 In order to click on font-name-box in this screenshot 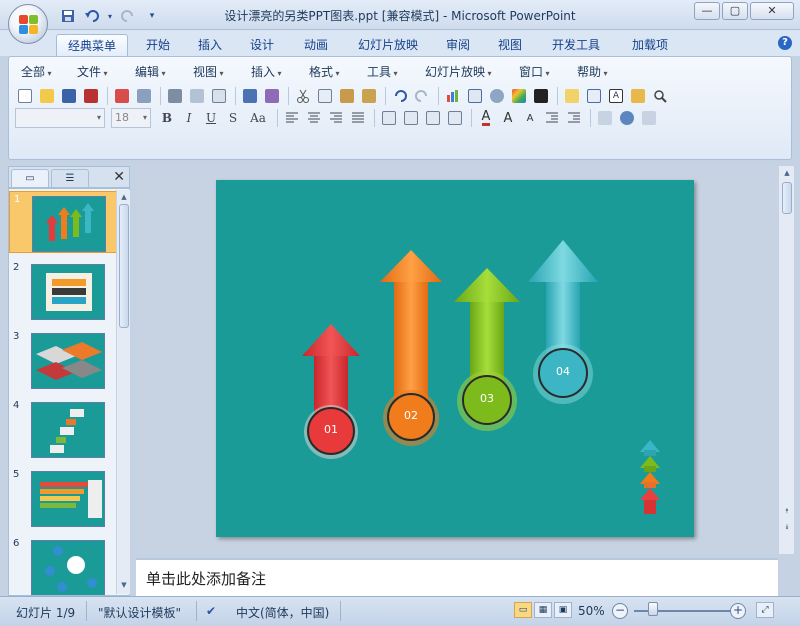, I will do `click(60, 118)`.